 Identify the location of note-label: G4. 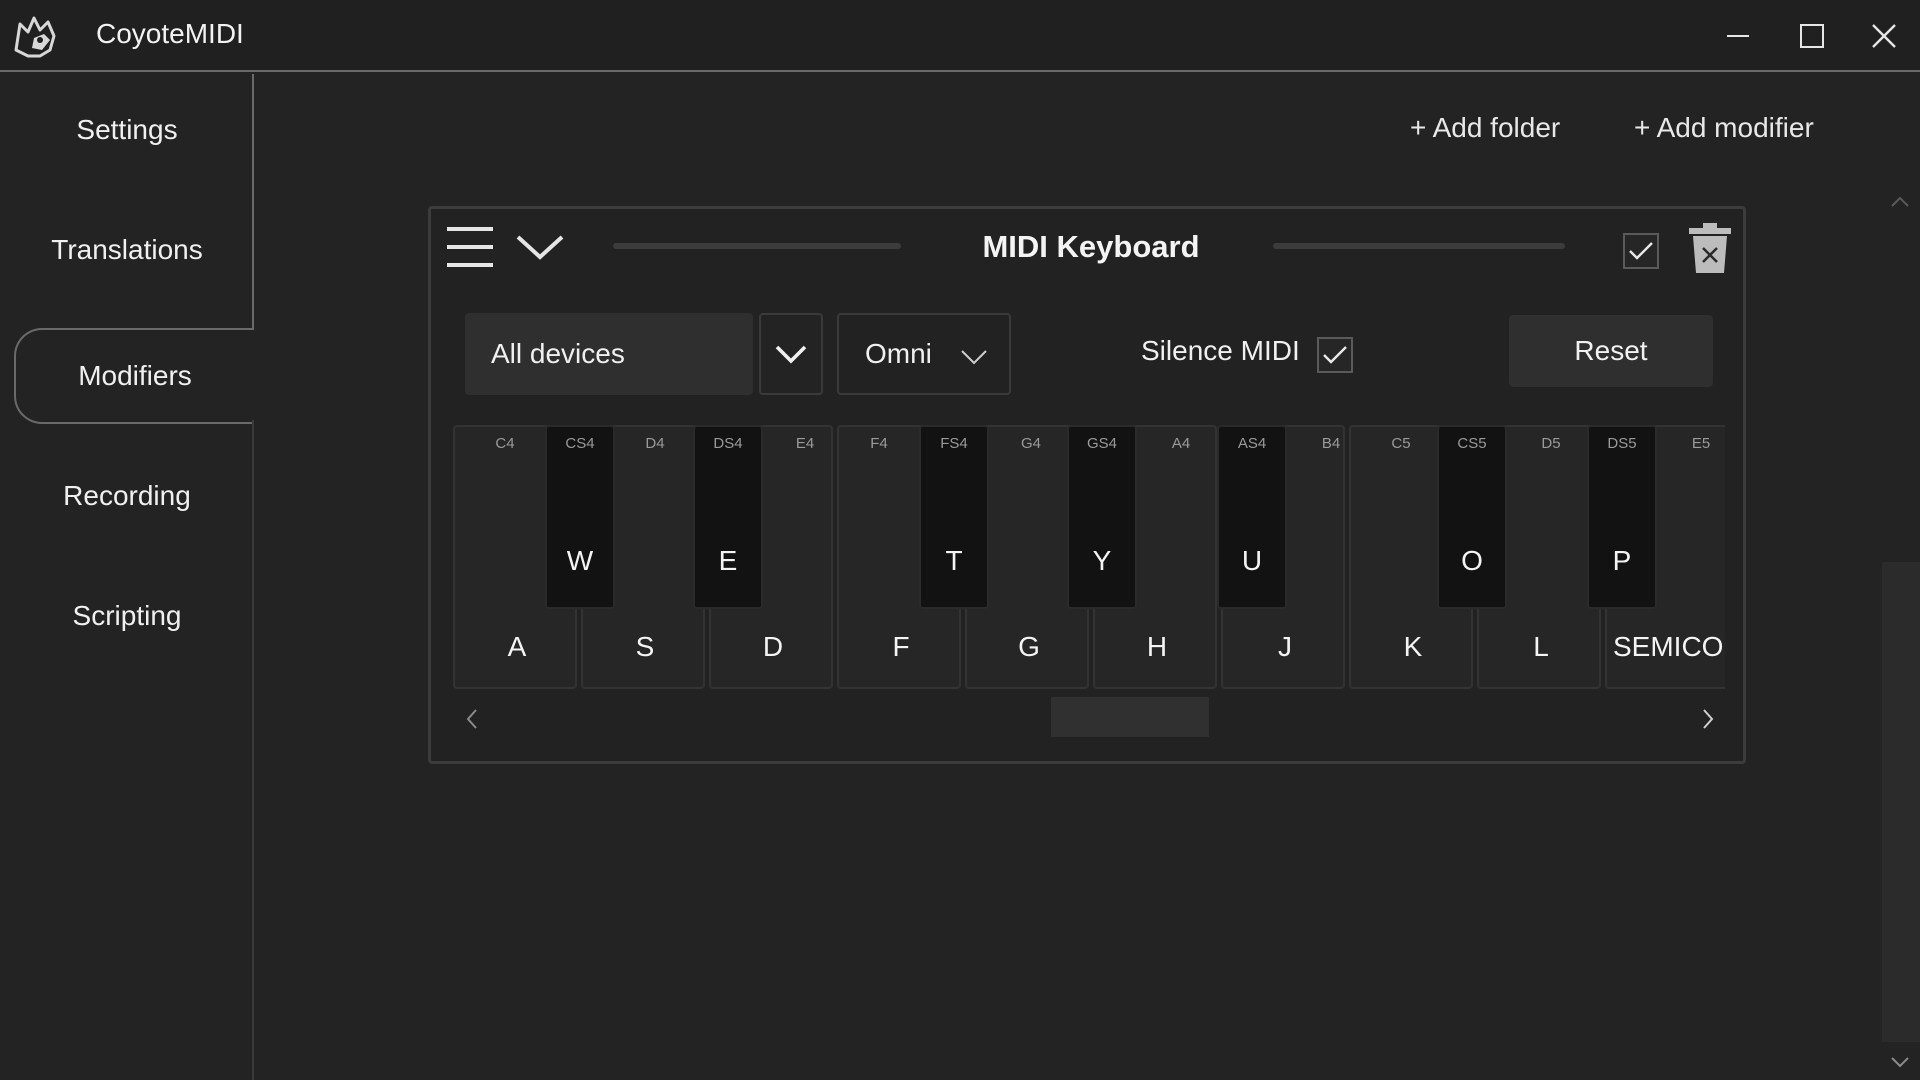
(1030, 443).